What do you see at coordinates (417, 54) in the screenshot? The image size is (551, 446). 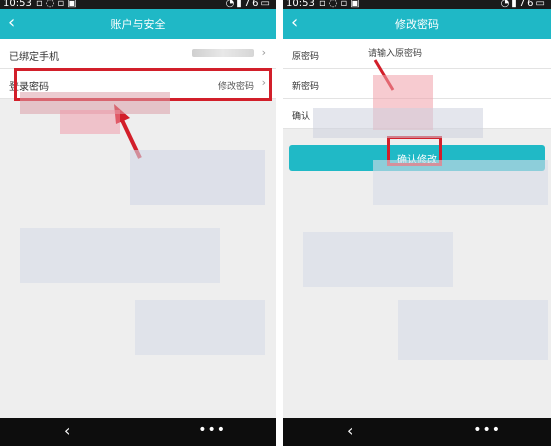 I see `old-password-field: 原密码` at bounding box center [417, 54].